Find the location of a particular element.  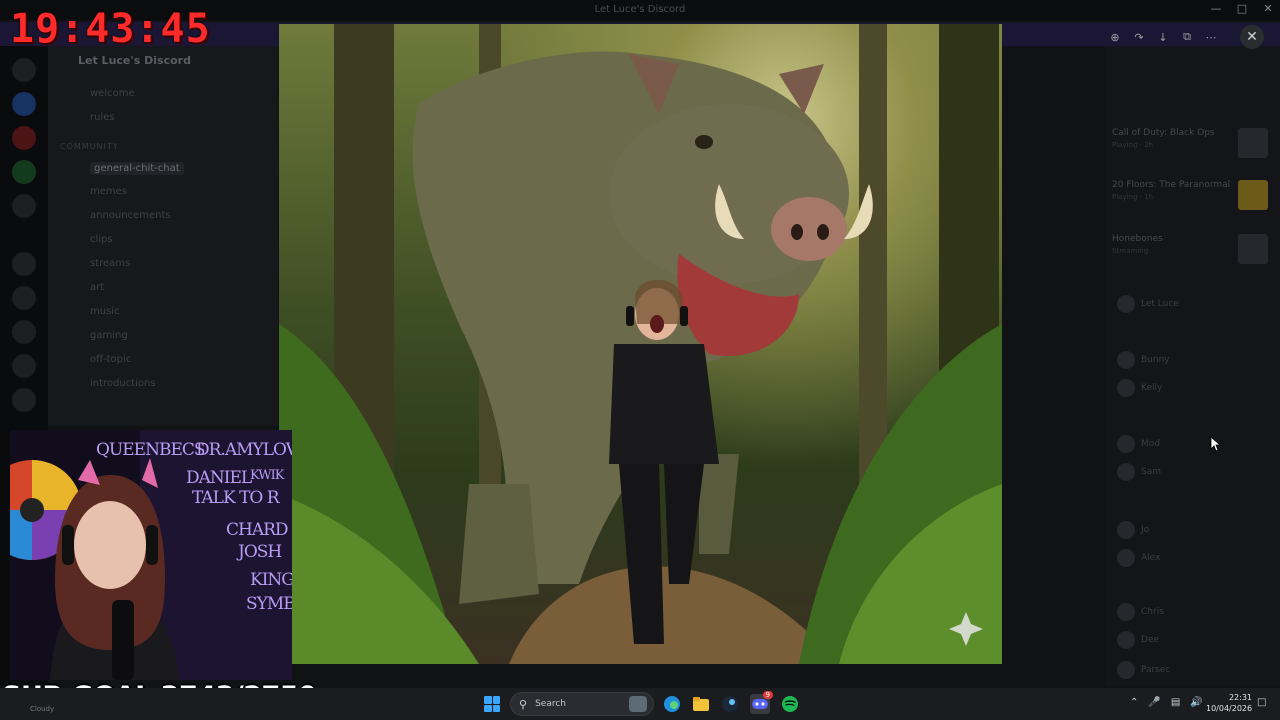

taskbar-search: ⚲ Search is located at coordinates (582, 704).